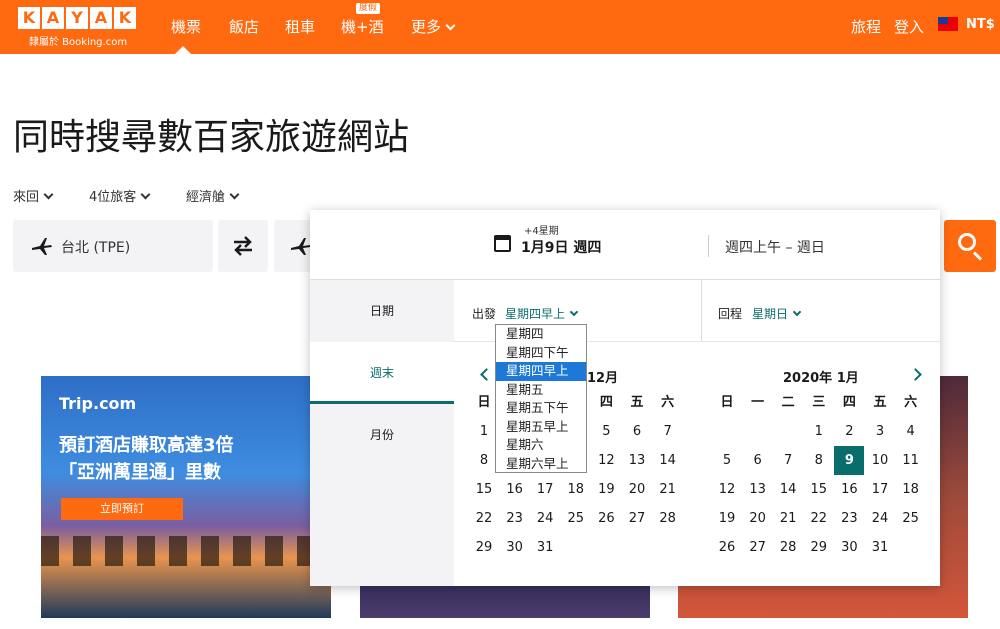 Image resolution: width=1000 pixels, height=629 pixels. Describe the element at coordinates (541, 353) in the screenshot. I see `dropdown-option: 星期四下午` at that location.